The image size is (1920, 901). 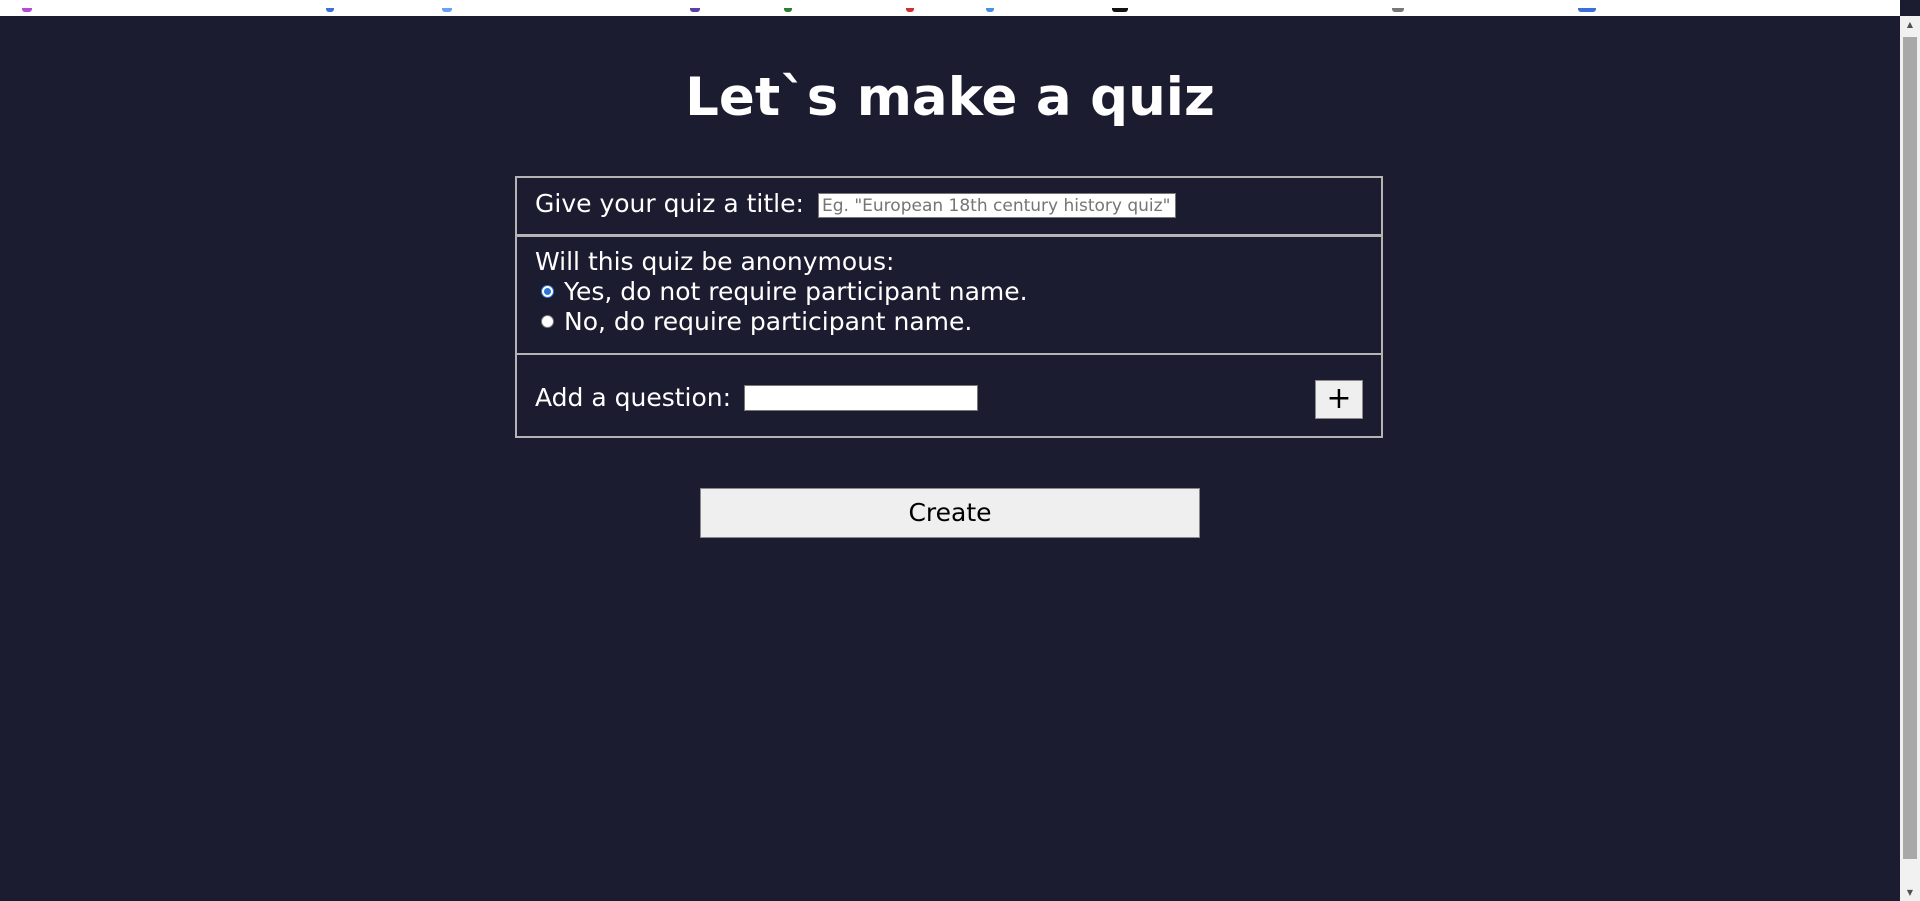 What do you see at coordinates (547, 321) in the screenshot?
I see `radio-button-no` at bounding box center [547, 321].